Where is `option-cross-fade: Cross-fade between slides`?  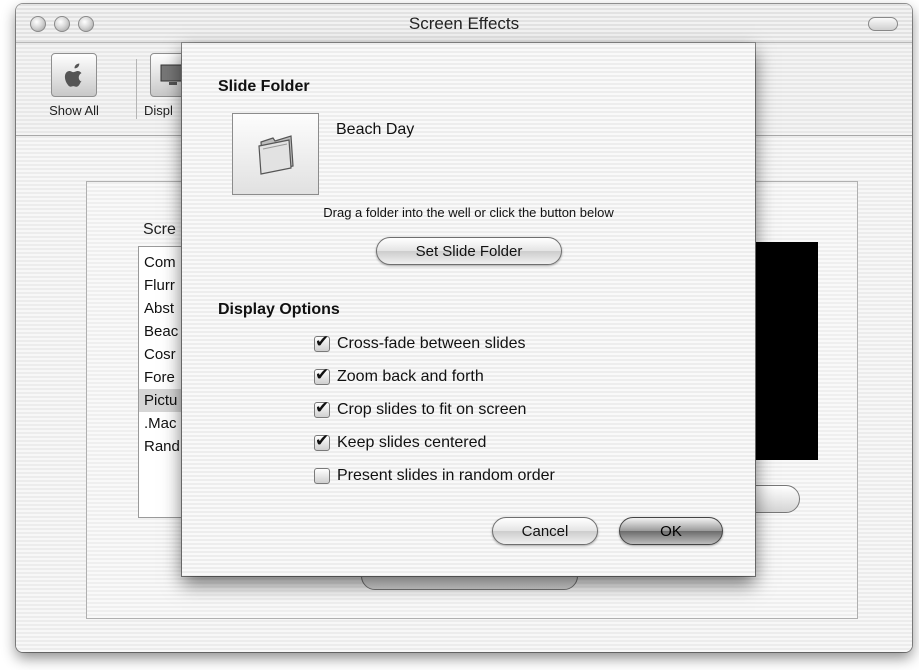
option-cross-fade: Cross-fade between slides is located at coordinates (420, 343).